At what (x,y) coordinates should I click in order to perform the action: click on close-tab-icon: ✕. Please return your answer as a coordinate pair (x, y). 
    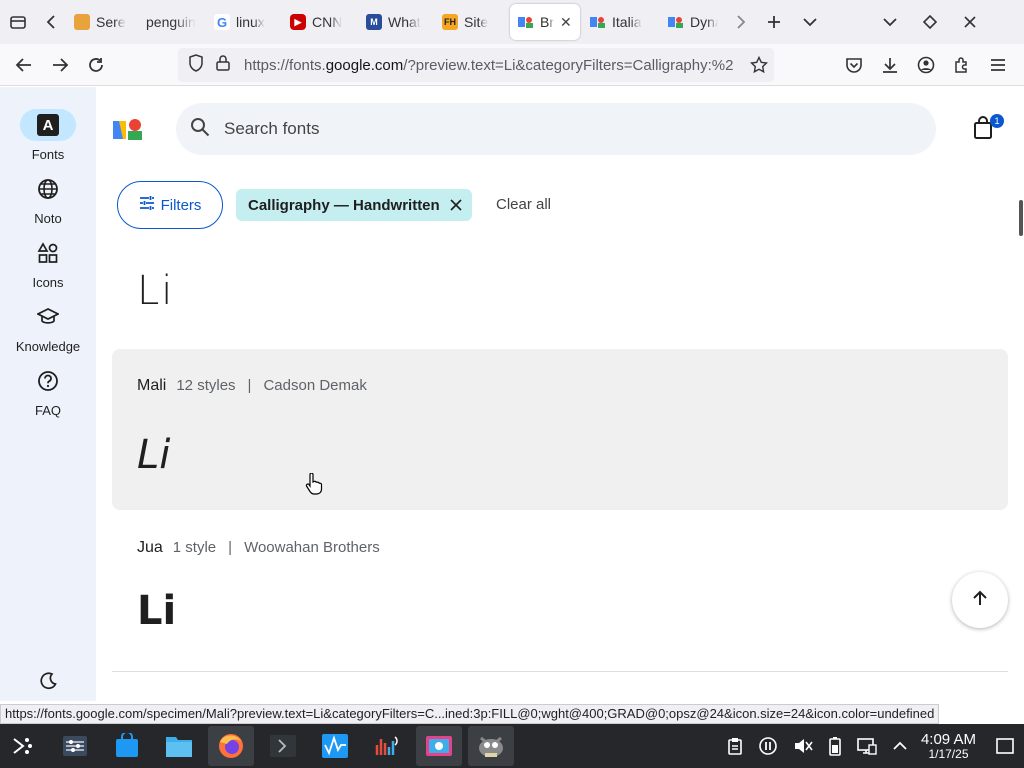
    Looking at the image, I should click on (566, 22).